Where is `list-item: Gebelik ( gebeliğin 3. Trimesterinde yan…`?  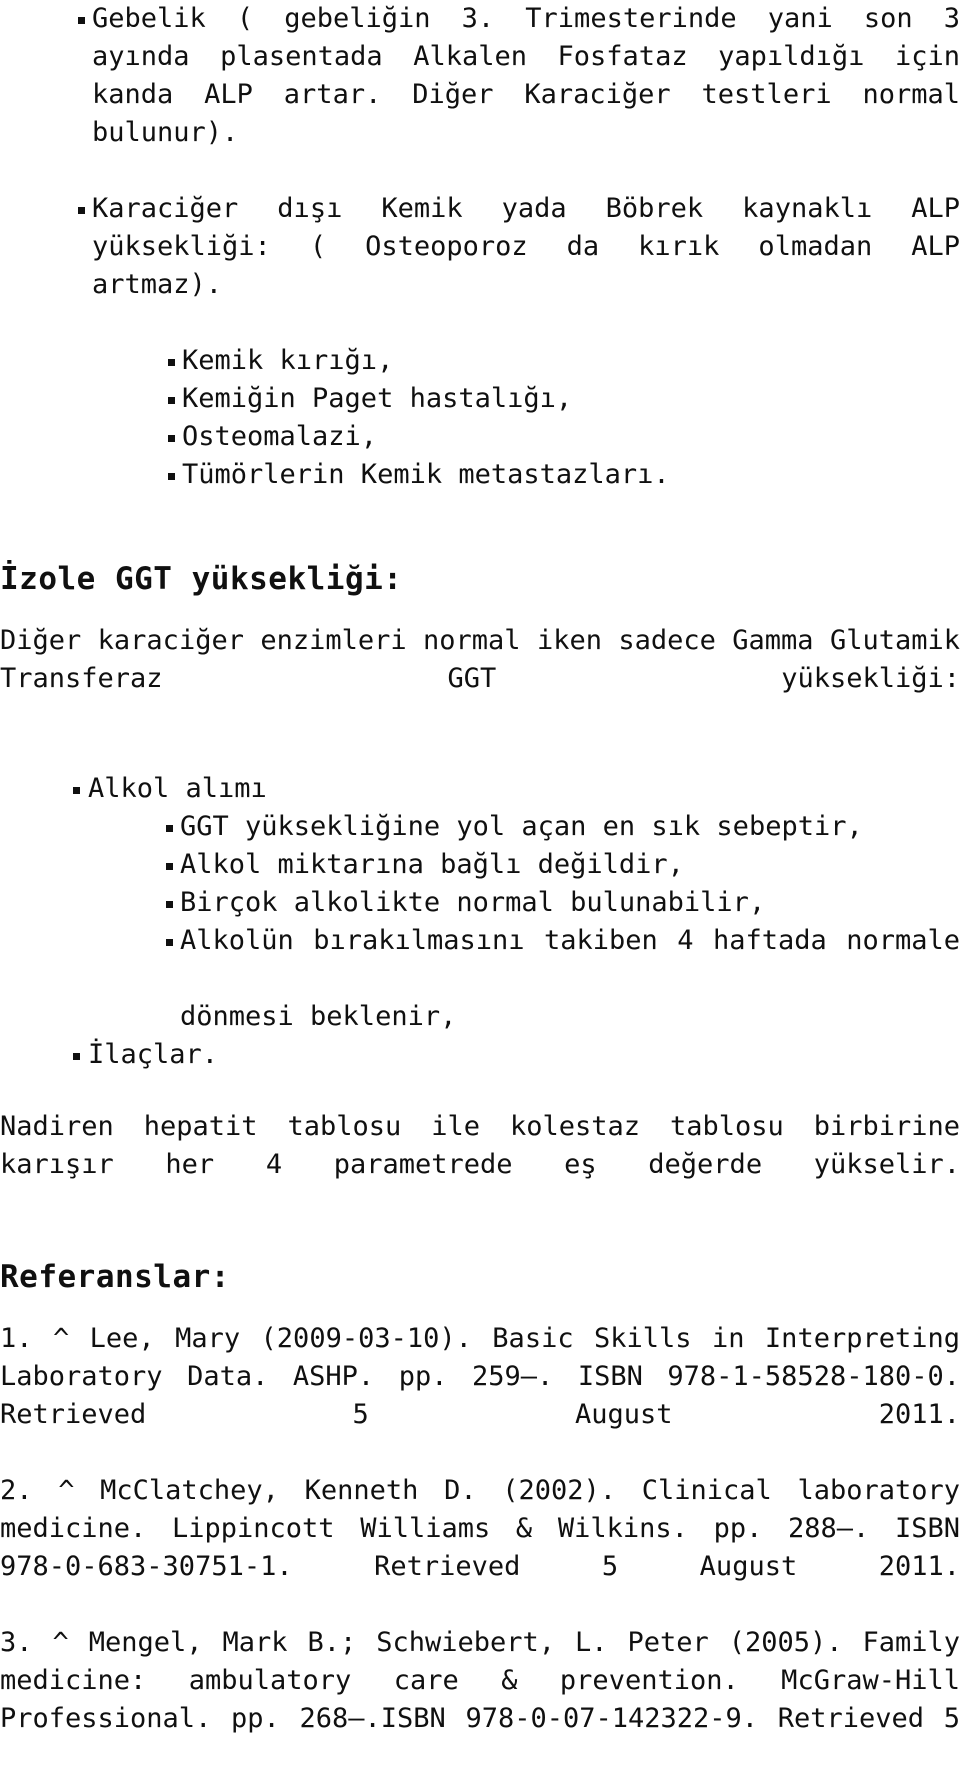 list-item: Gebelik ( gebeliğin 3. Trimesterinde yan… is located at coordinates (480, 95).